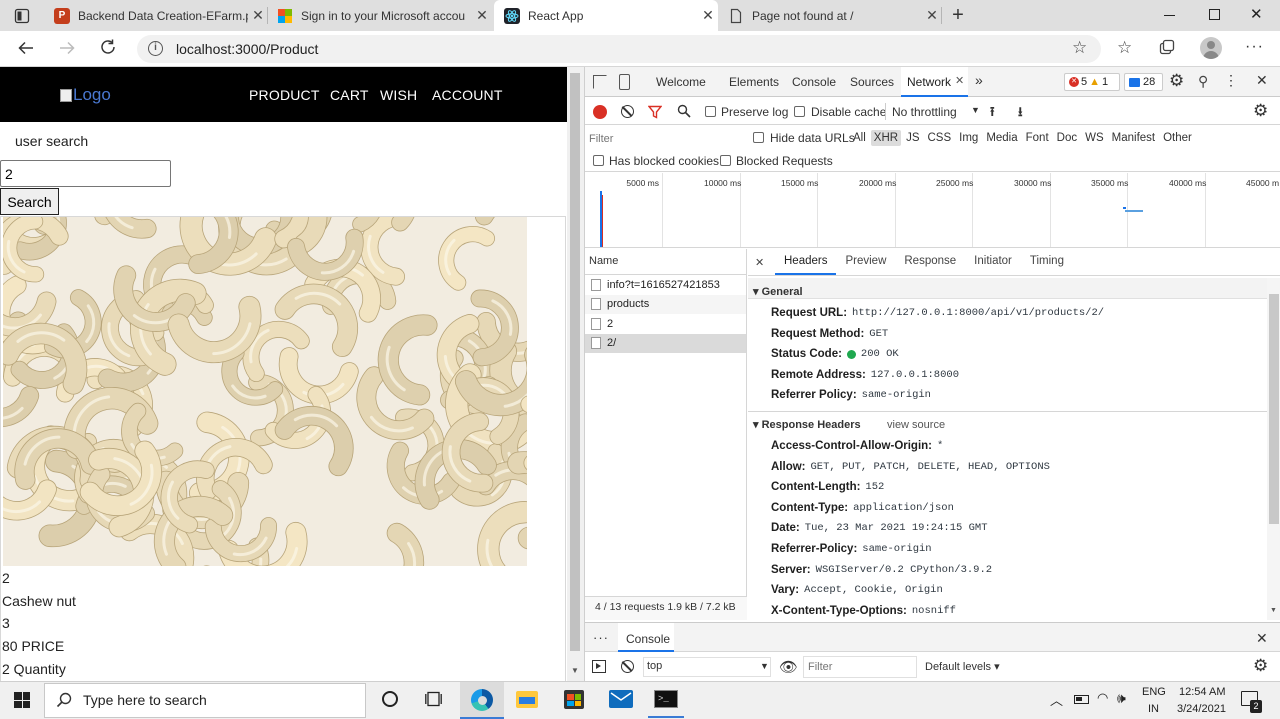 The height and width of the screenshot is (719, 1280). I want to click on console-sidebar-icon, so click(599, 666).